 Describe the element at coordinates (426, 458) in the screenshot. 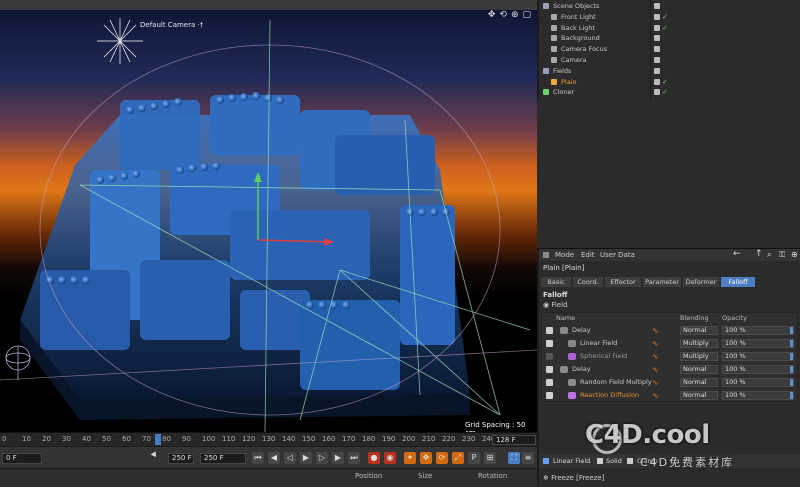

I see `pos-key-button: ✥` at that location.